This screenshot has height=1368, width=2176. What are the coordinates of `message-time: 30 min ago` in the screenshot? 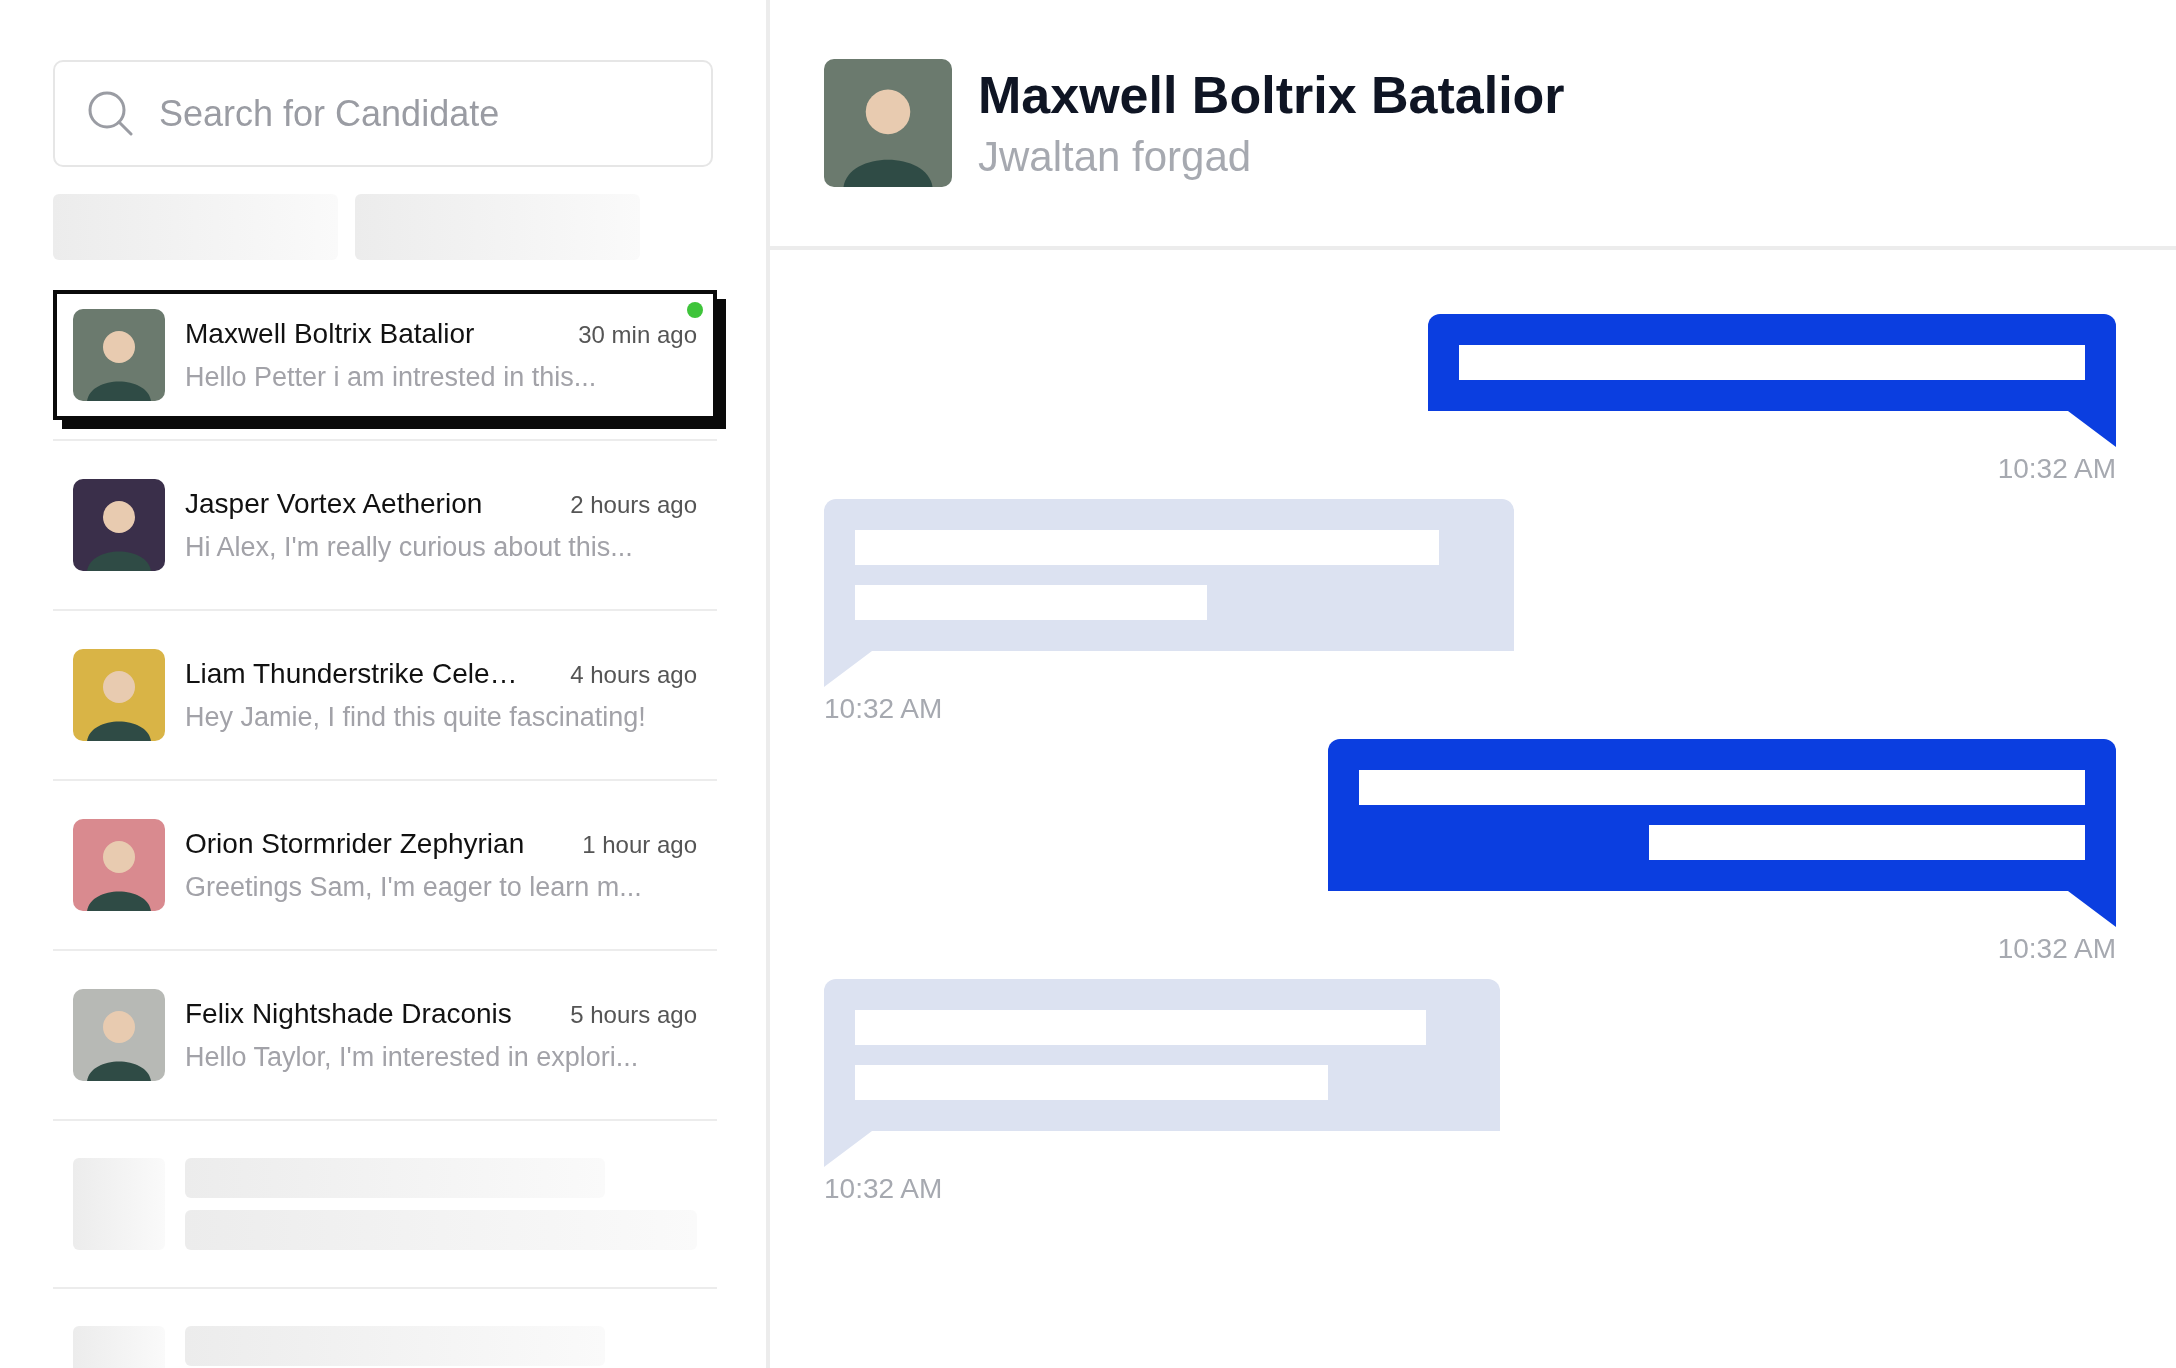 It's located at (637, 334).